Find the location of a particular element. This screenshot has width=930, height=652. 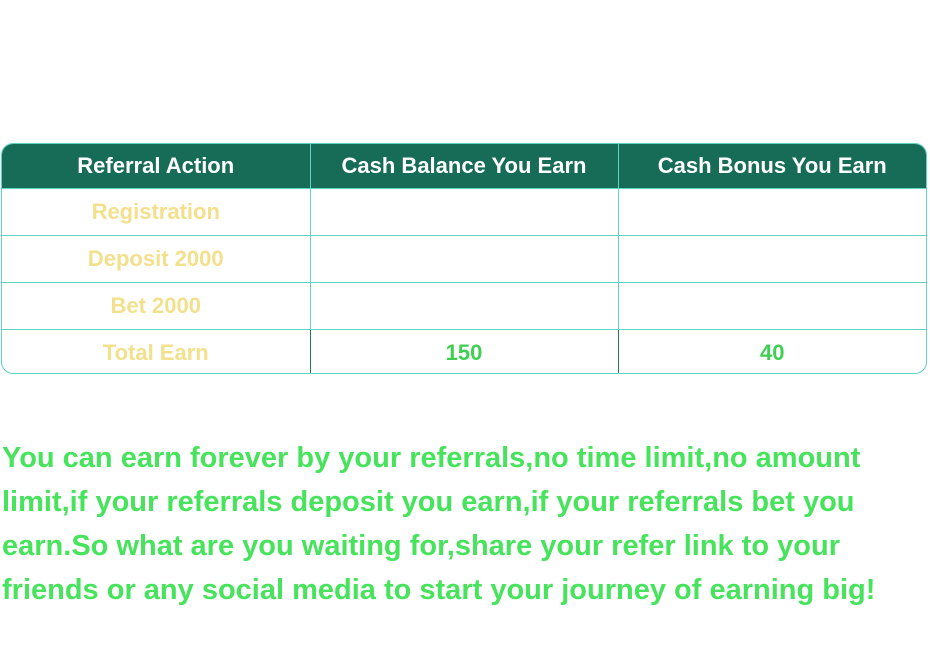

table-row: Registration is located at coordinates (464, 212).